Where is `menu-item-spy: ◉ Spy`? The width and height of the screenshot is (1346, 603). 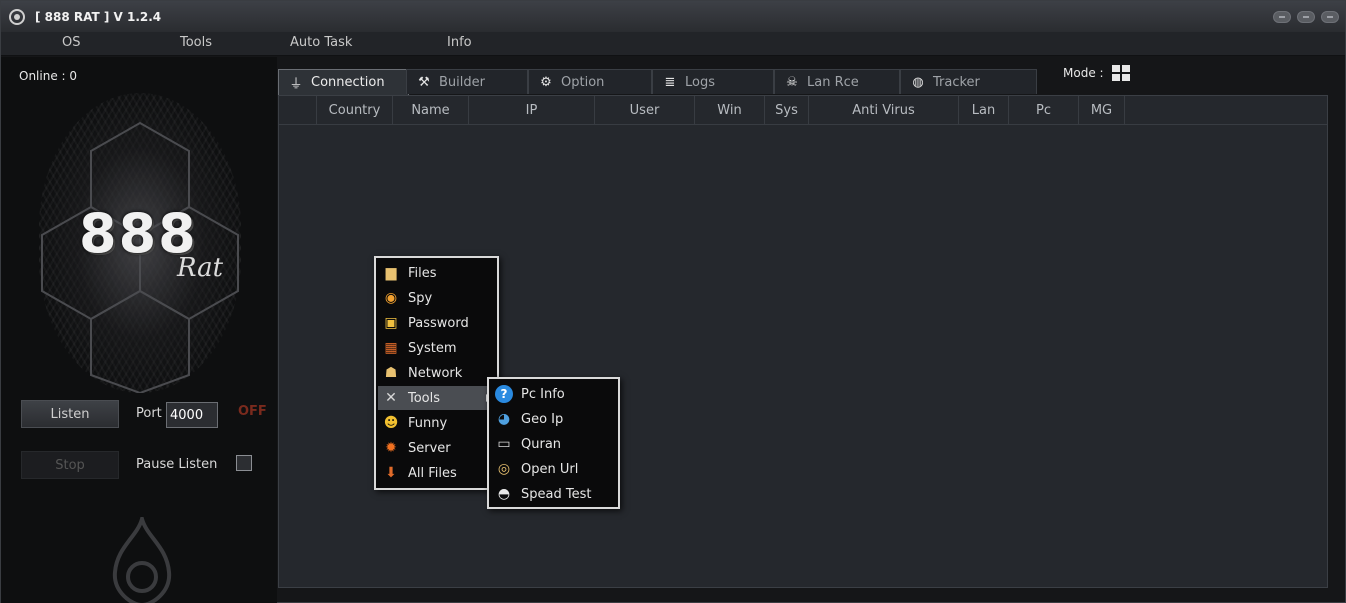 menu-item-spy: ◉ Spy is located at coordinates (437, 298).